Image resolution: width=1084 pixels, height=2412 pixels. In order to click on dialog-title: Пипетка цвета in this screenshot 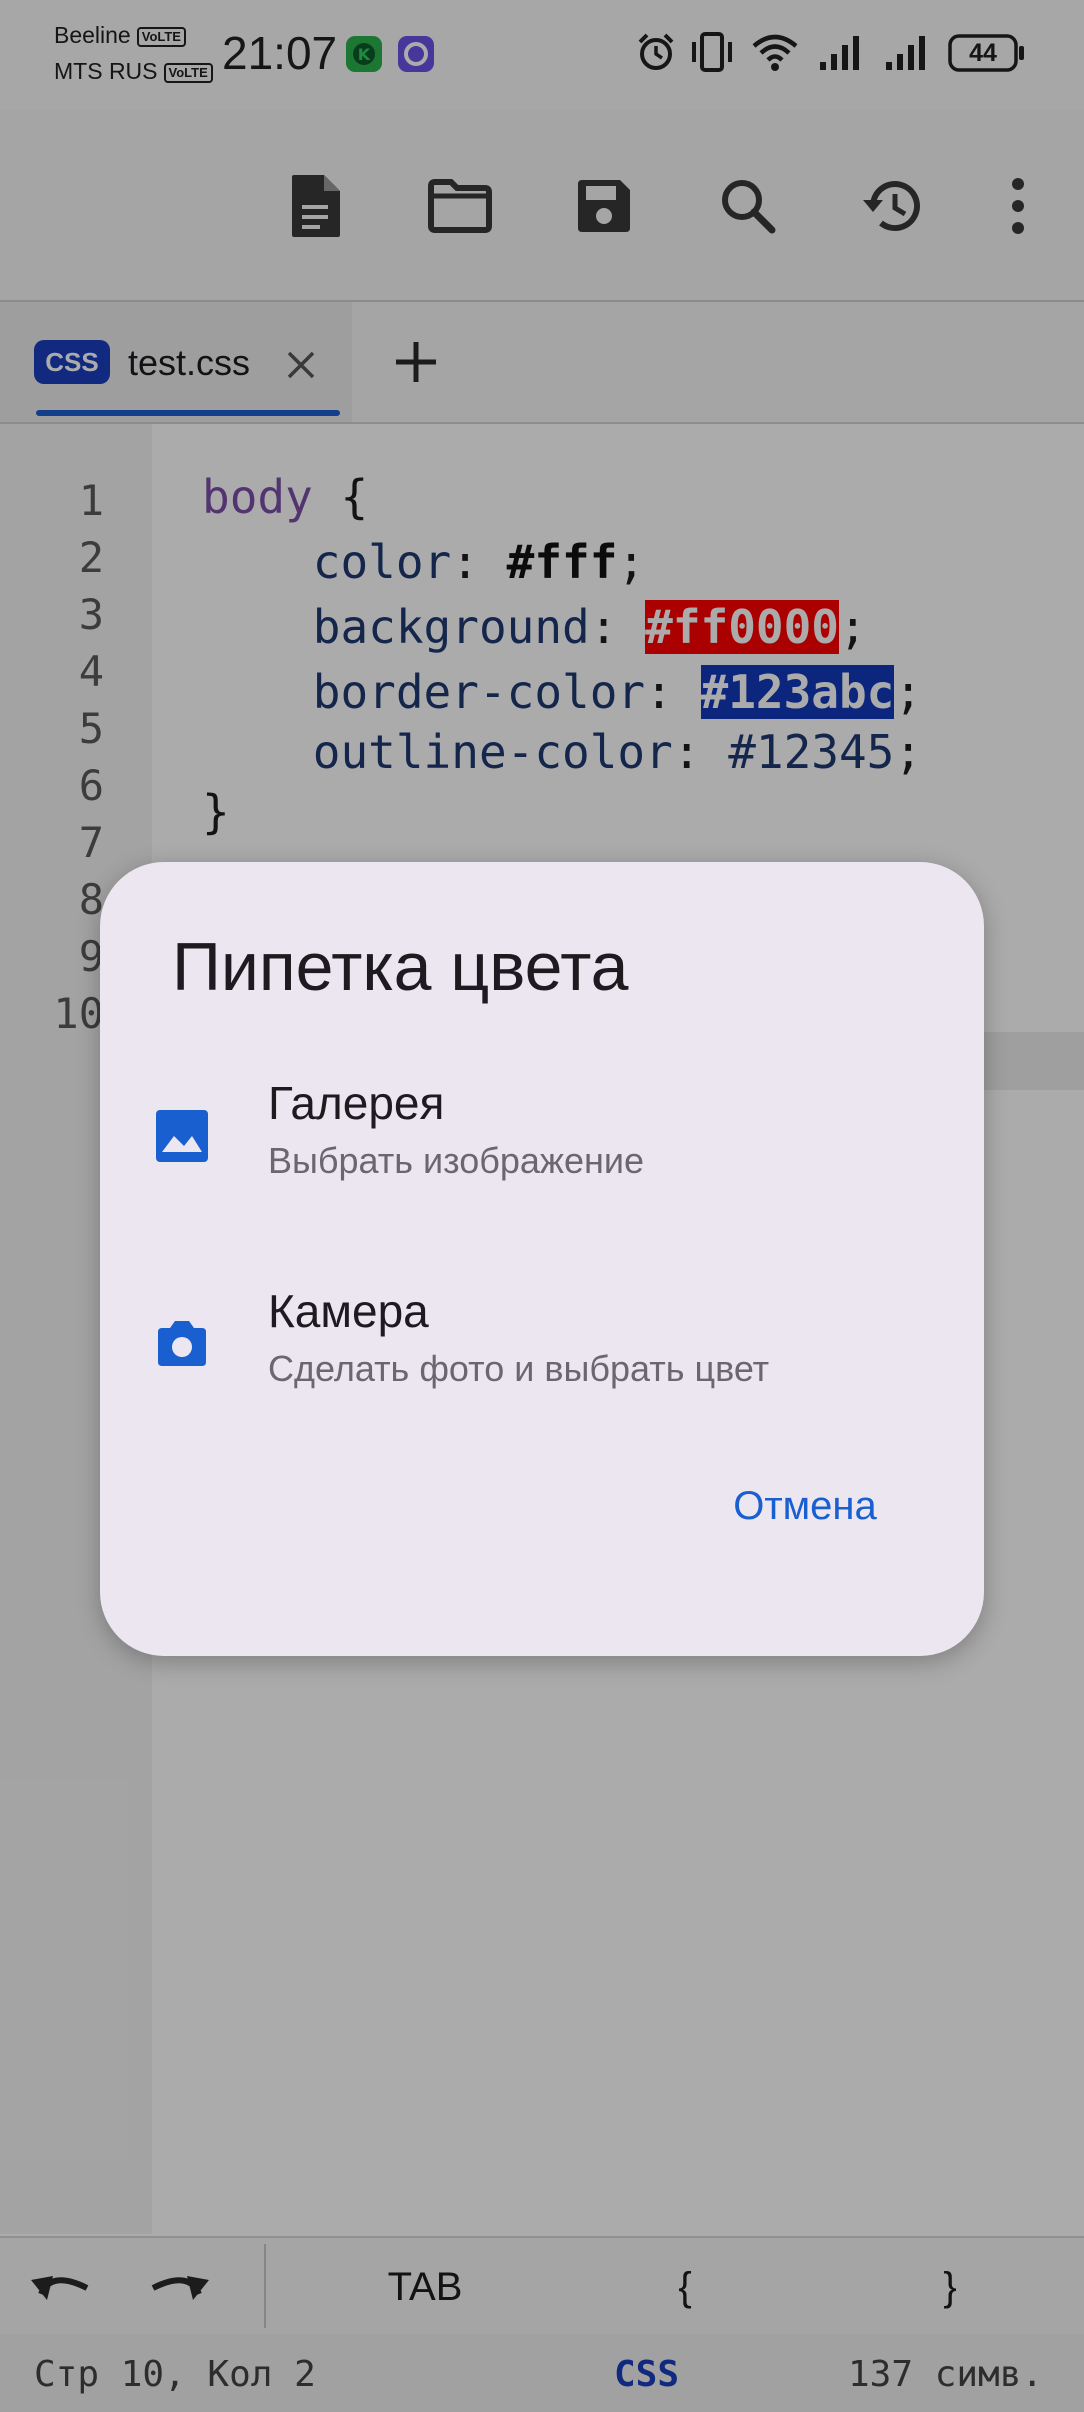, I will do `click(400, 967)`.